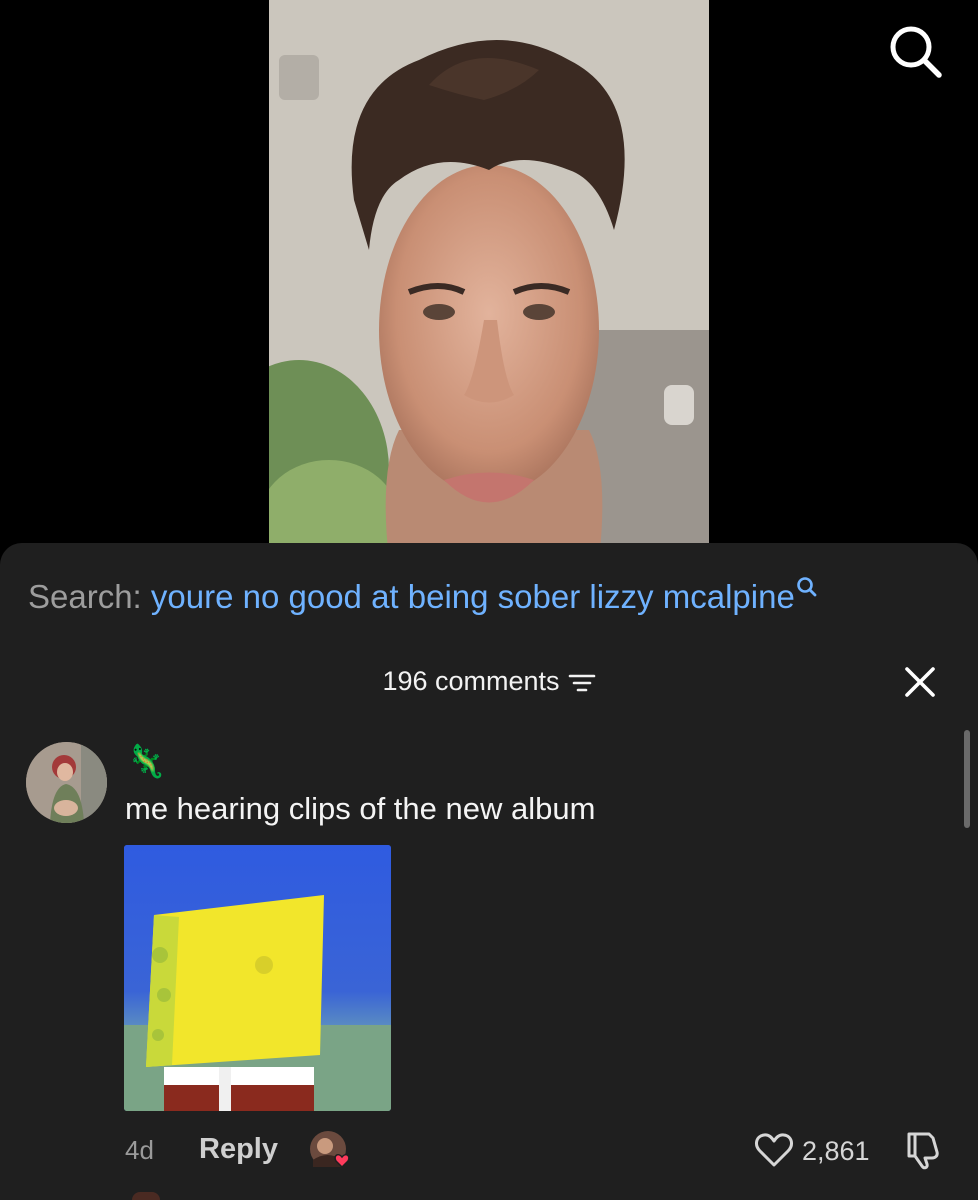 This screenshot has width=978, height=1200. I want to click on sticker-image, so click(257, 978).